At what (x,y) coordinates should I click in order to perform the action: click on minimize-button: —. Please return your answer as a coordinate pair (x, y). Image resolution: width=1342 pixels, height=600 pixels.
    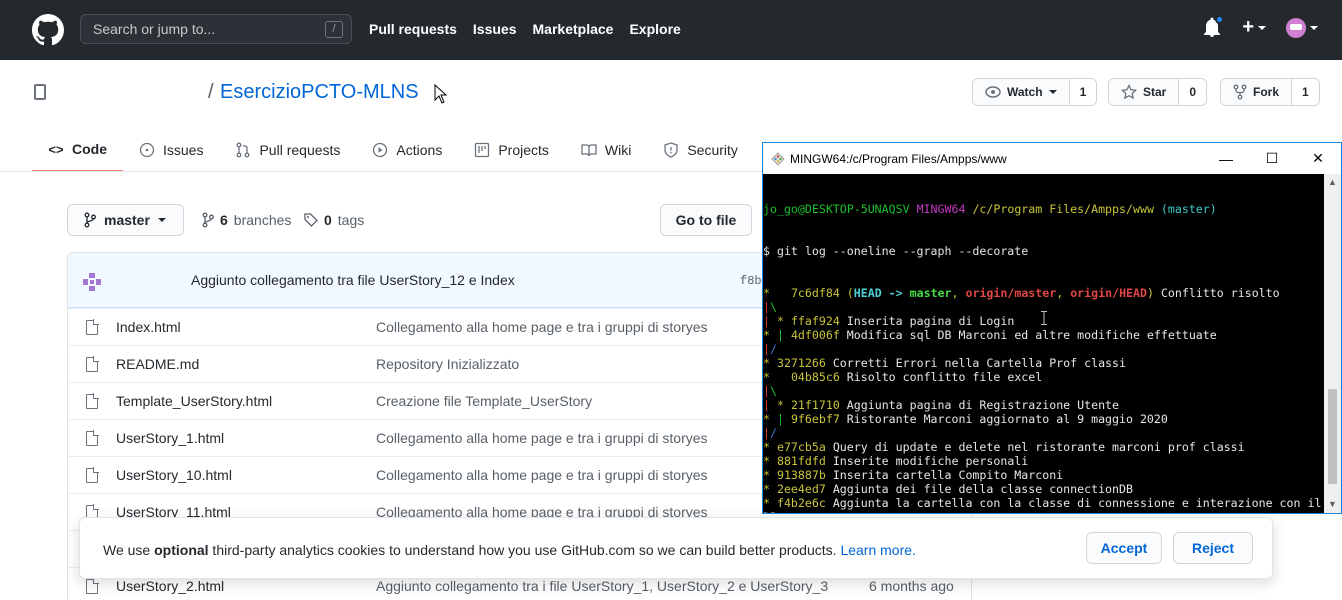
    Looking at the image, I should click on (1226, 158).